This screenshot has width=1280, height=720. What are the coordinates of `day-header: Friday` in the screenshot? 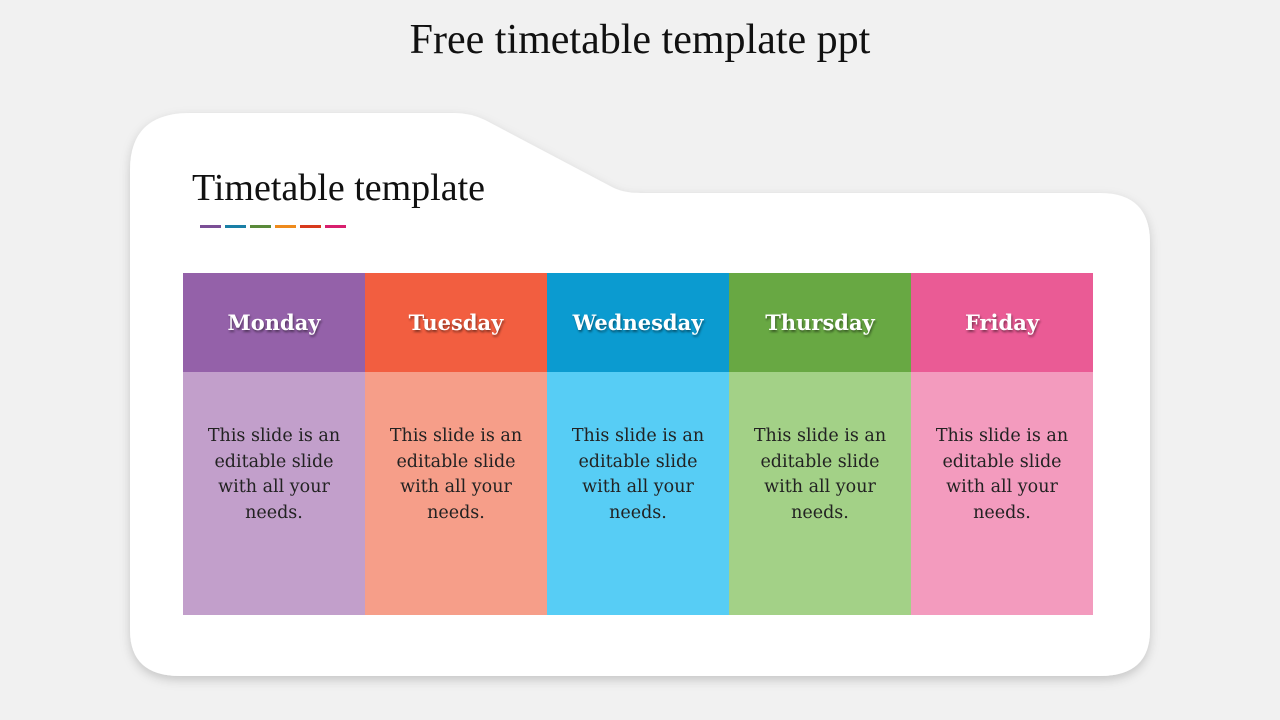 It's located at (1002, 322).